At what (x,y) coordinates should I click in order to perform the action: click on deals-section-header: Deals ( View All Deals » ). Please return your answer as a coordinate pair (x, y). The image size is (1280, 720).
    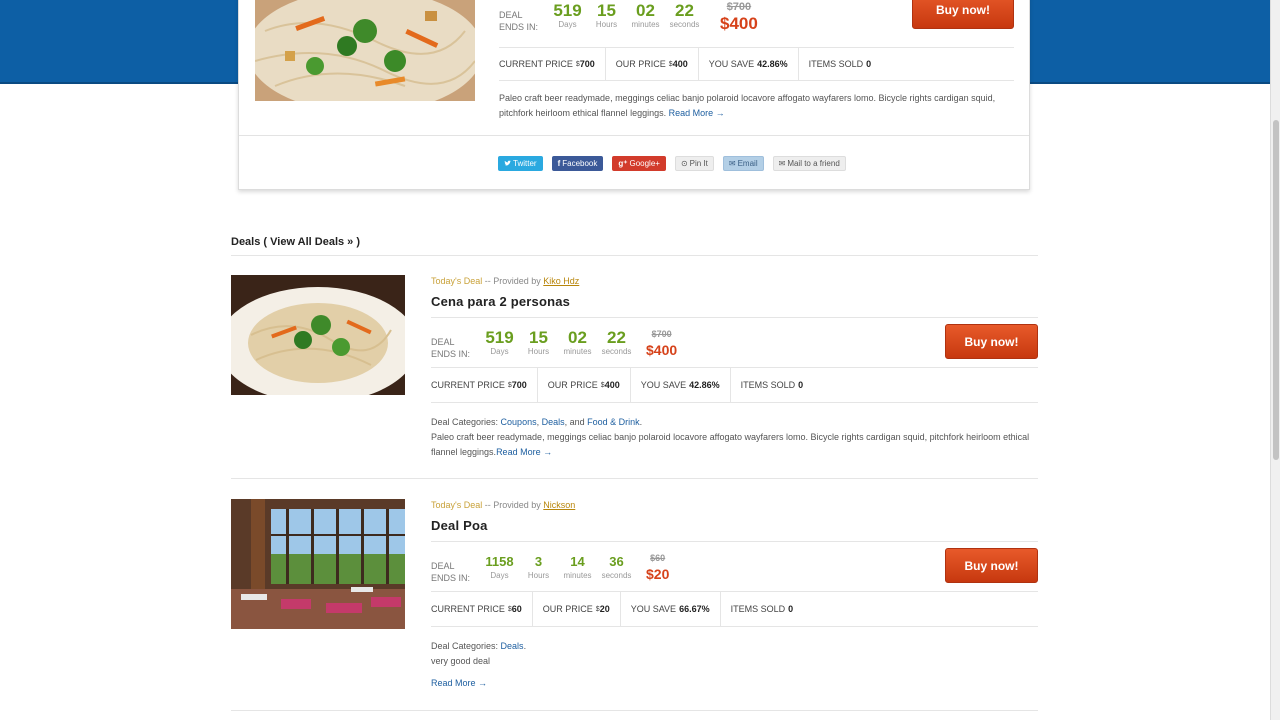
    Looking at the image, I should click on (296, 242).